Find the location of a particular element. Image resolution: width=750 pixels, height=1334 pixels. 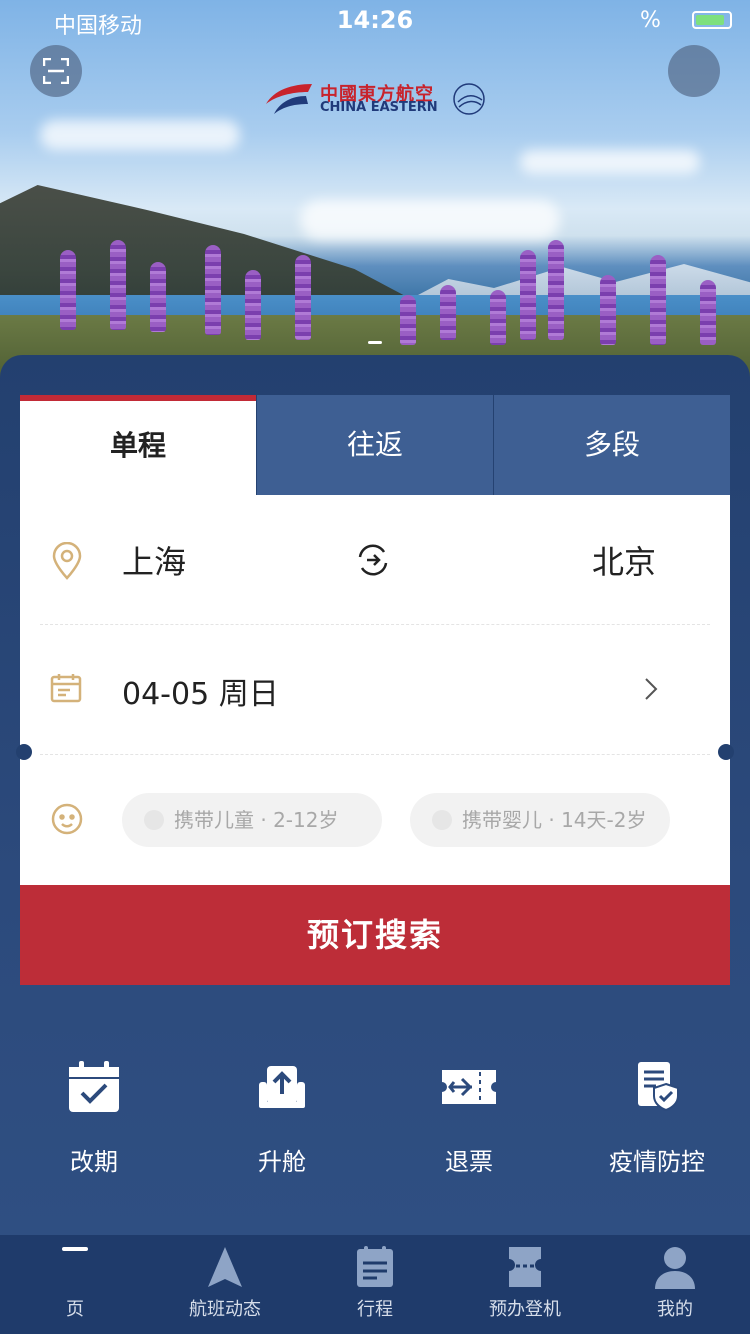

quick-action-reschedule: 改期 is located at coordinates (94, 1118).